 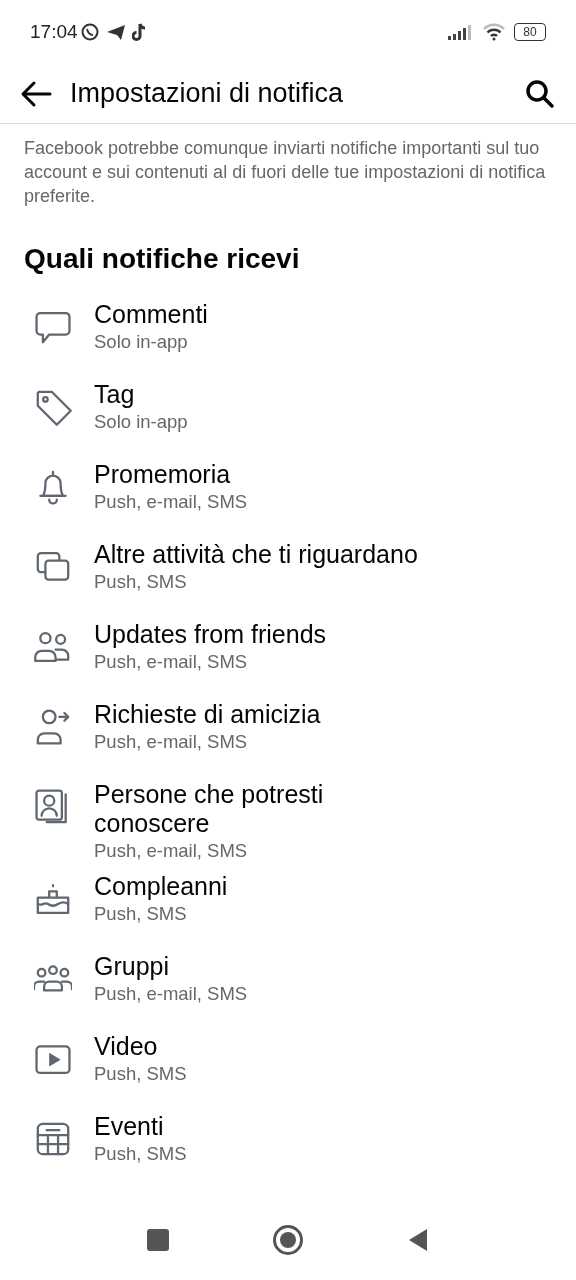 I want to click on notification-setting-item: Commenti Solo in-app, so click(x=288, y=336).